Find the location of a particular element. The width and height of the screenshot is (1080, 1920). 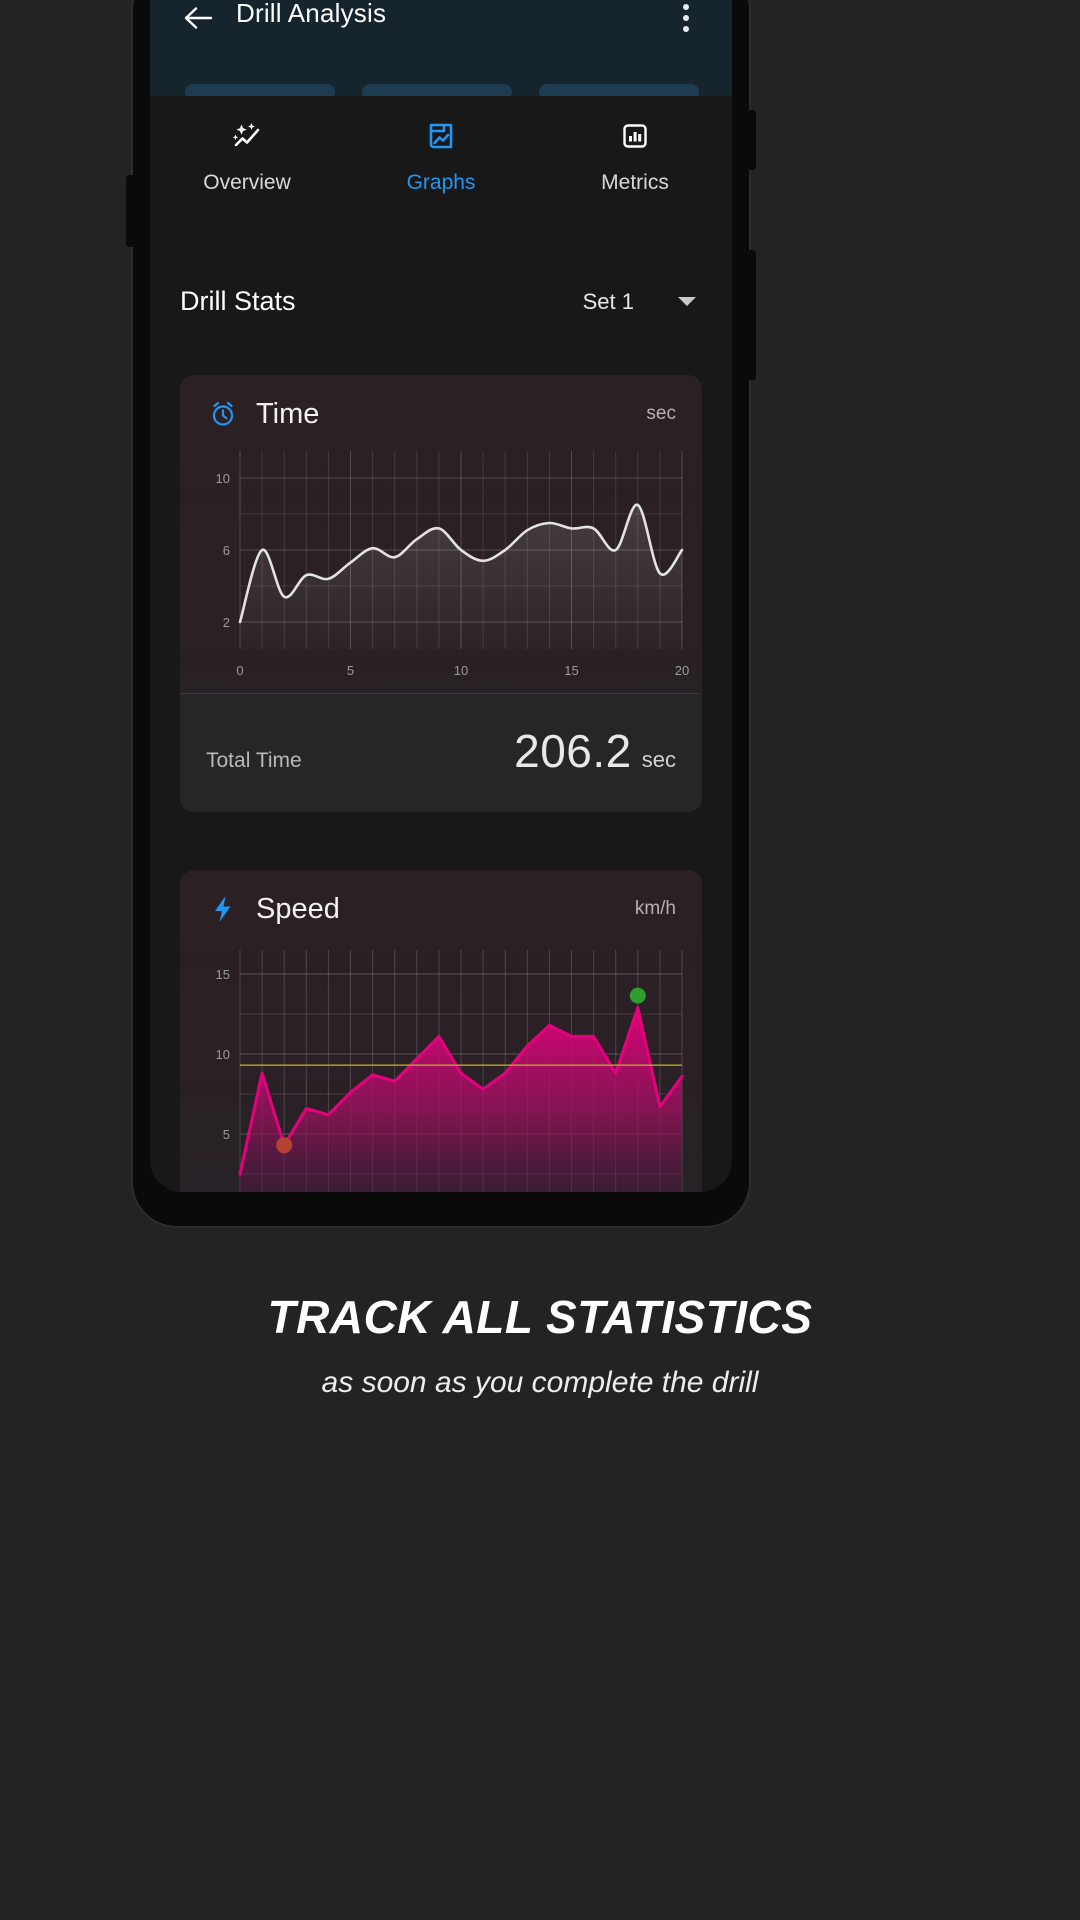

tab-bar: Overview Graphs Metrics is located at coordinates (441, 164).